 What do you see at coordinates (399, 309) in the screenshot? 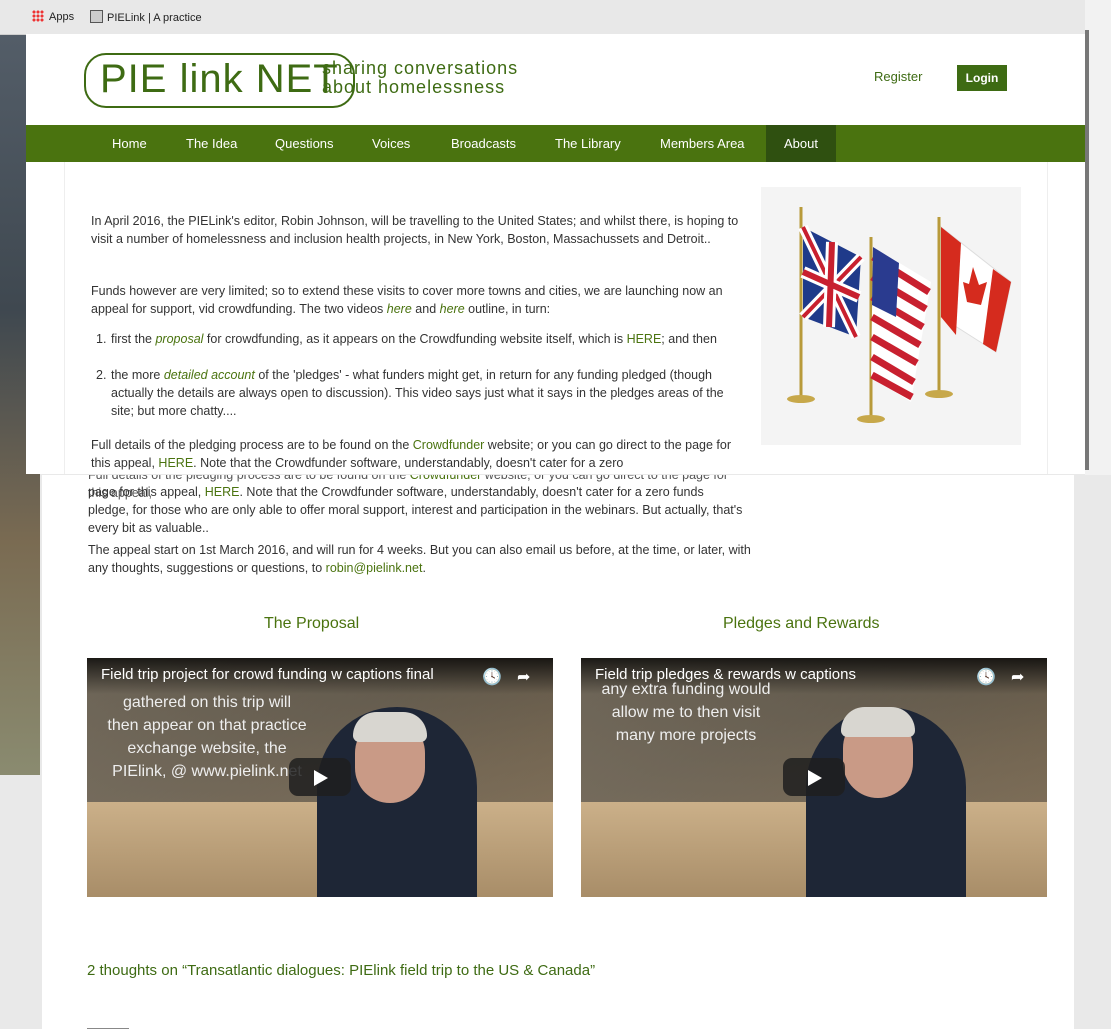
I see `video-link-1: here` at bounding box center [399, 309].